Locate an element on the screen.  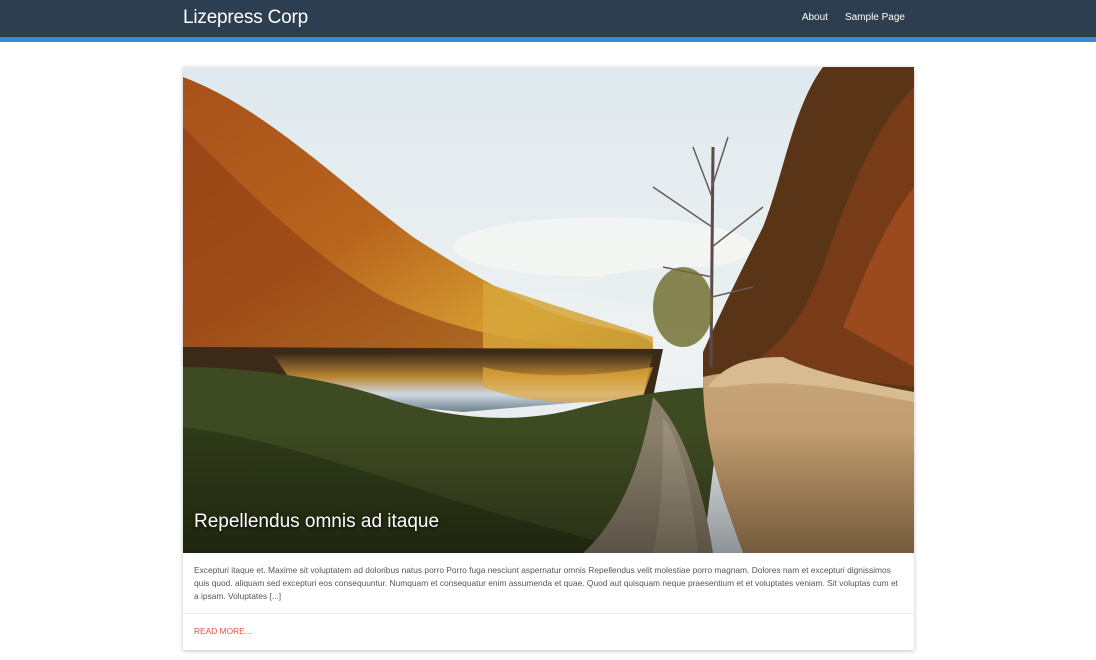
navbar-accent-stripe is located at coordinates (548, 39).